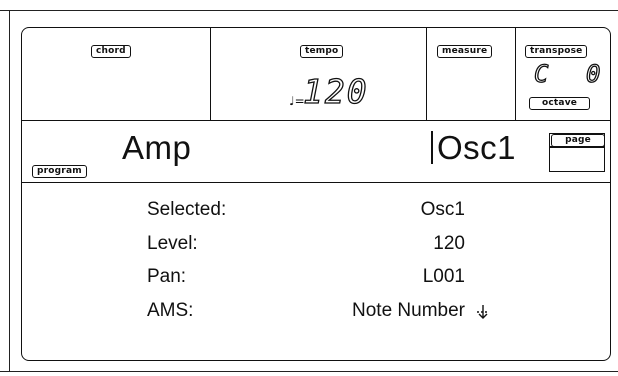 The height and width of the screenshot is (376, 618). What do you see at coordinates (449, 244) in the screenshot?
I see `param-value-level: 120` at bounding box center [449, 244].